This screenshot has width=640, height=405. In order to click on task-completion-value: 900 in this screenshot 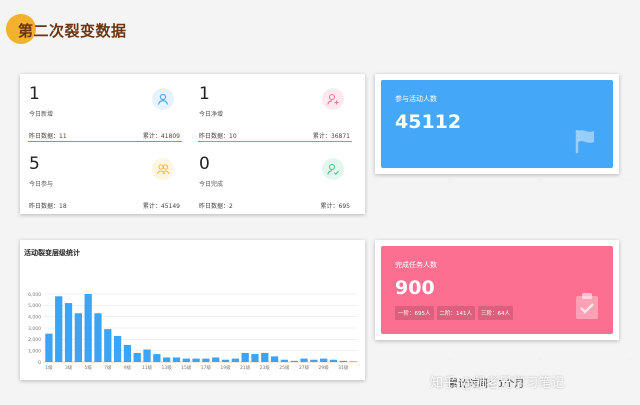, I will do `click(415, 288)`.